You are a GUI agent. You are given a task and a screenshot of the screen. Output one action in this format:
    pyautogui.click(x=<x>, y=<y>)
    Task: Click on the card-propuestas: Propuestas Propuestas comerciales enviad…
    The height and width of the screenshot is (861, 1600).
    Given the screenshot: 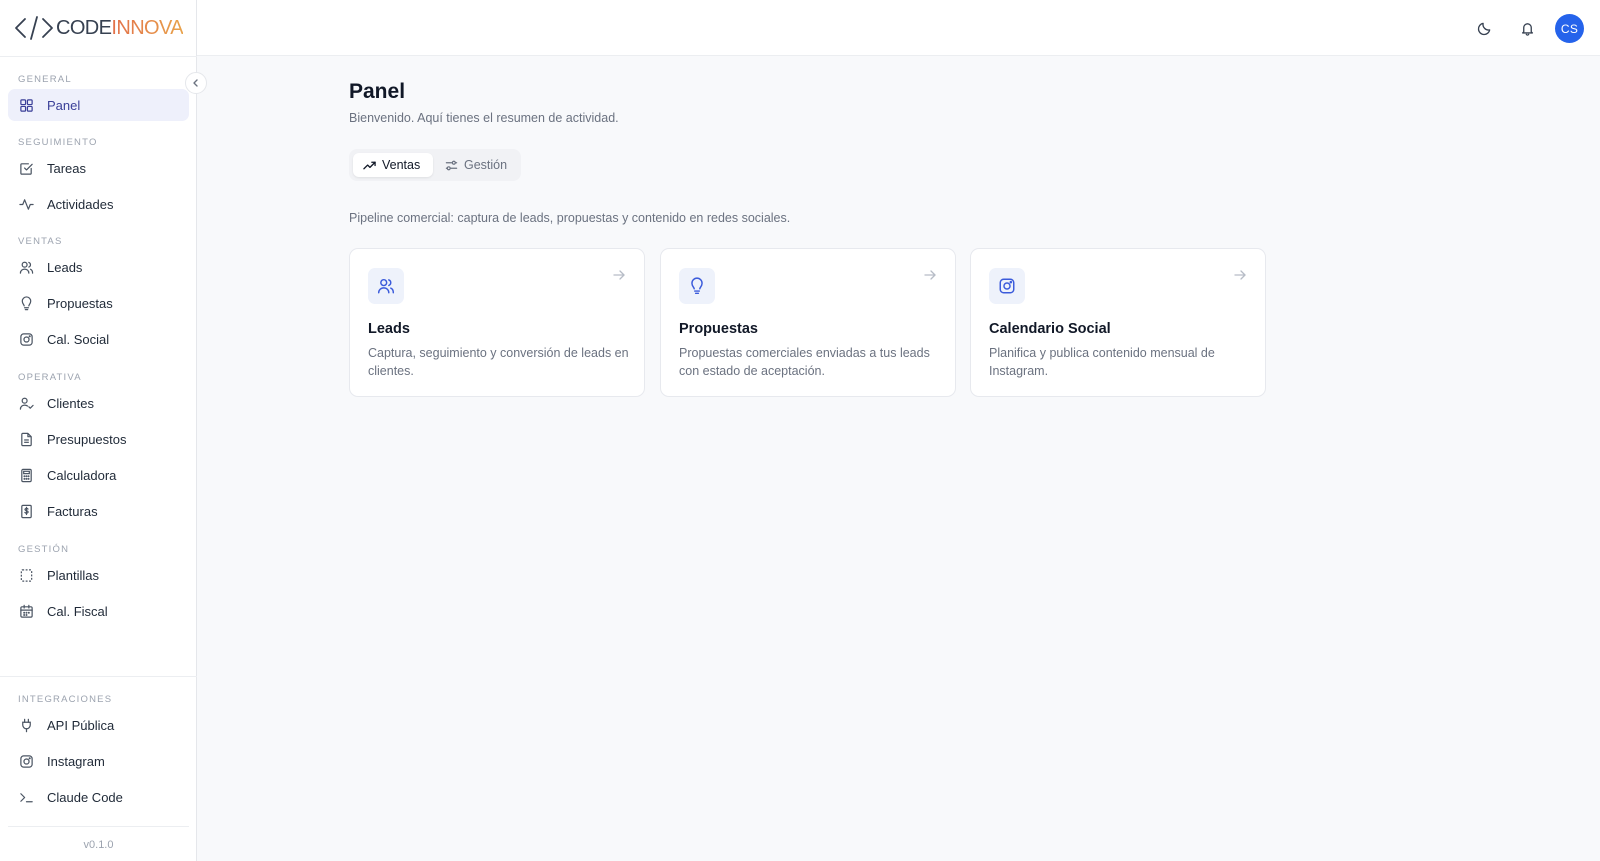 What is the action you would take?
    pyautogui.click(x=808, y=322)
    